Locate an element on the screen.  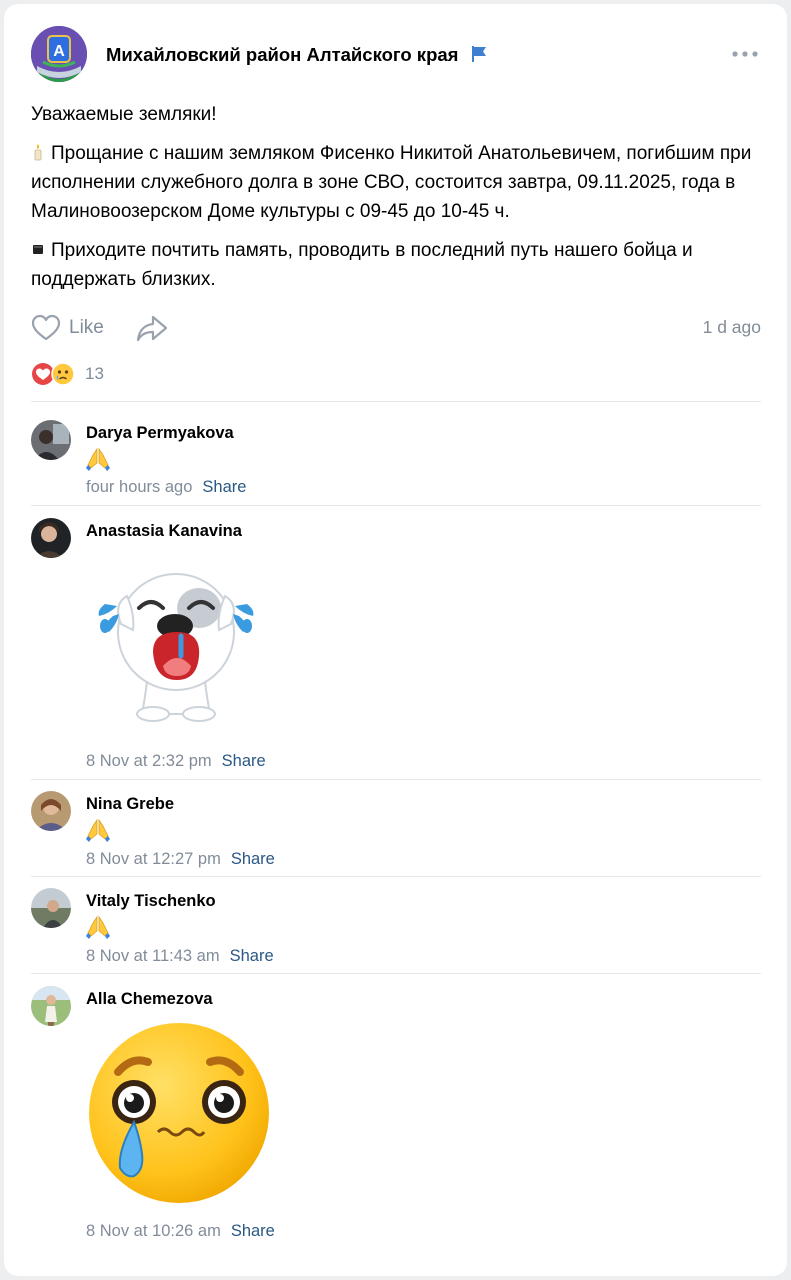
black-square-icon is located at coordinates (38, 249).